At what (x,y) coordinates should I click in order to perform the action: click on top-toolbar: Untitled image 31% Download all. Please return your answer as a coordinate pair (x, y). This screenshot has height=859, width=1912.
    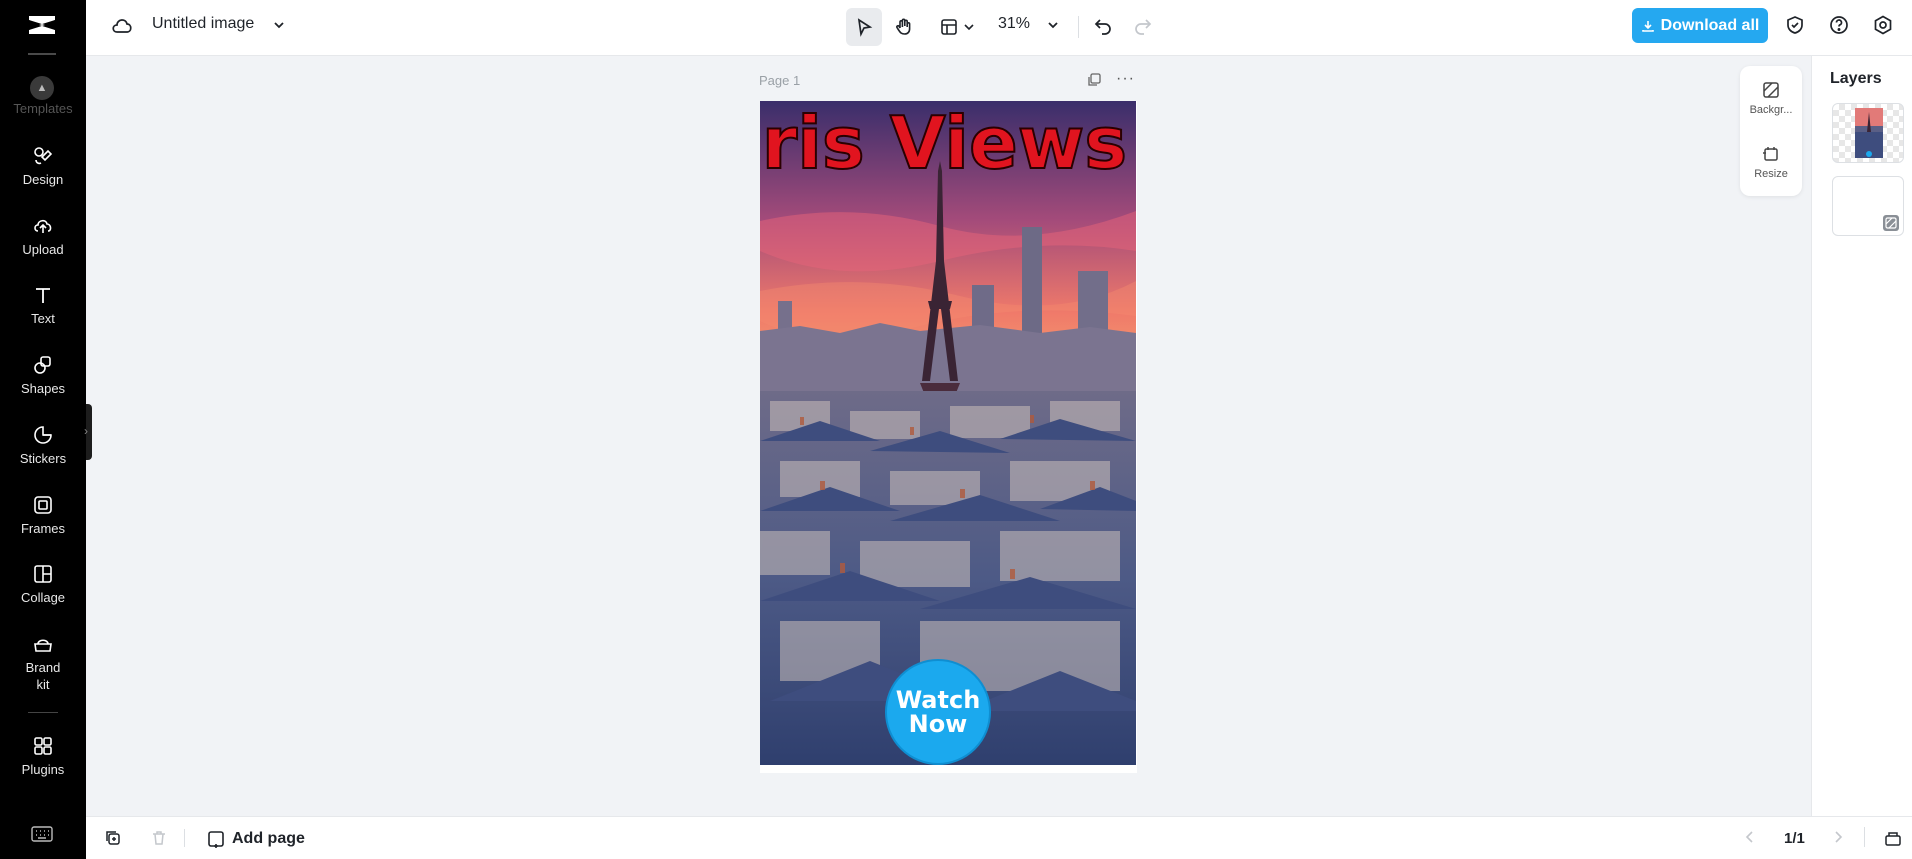
    Looking at the image, I should click on (999, 28).